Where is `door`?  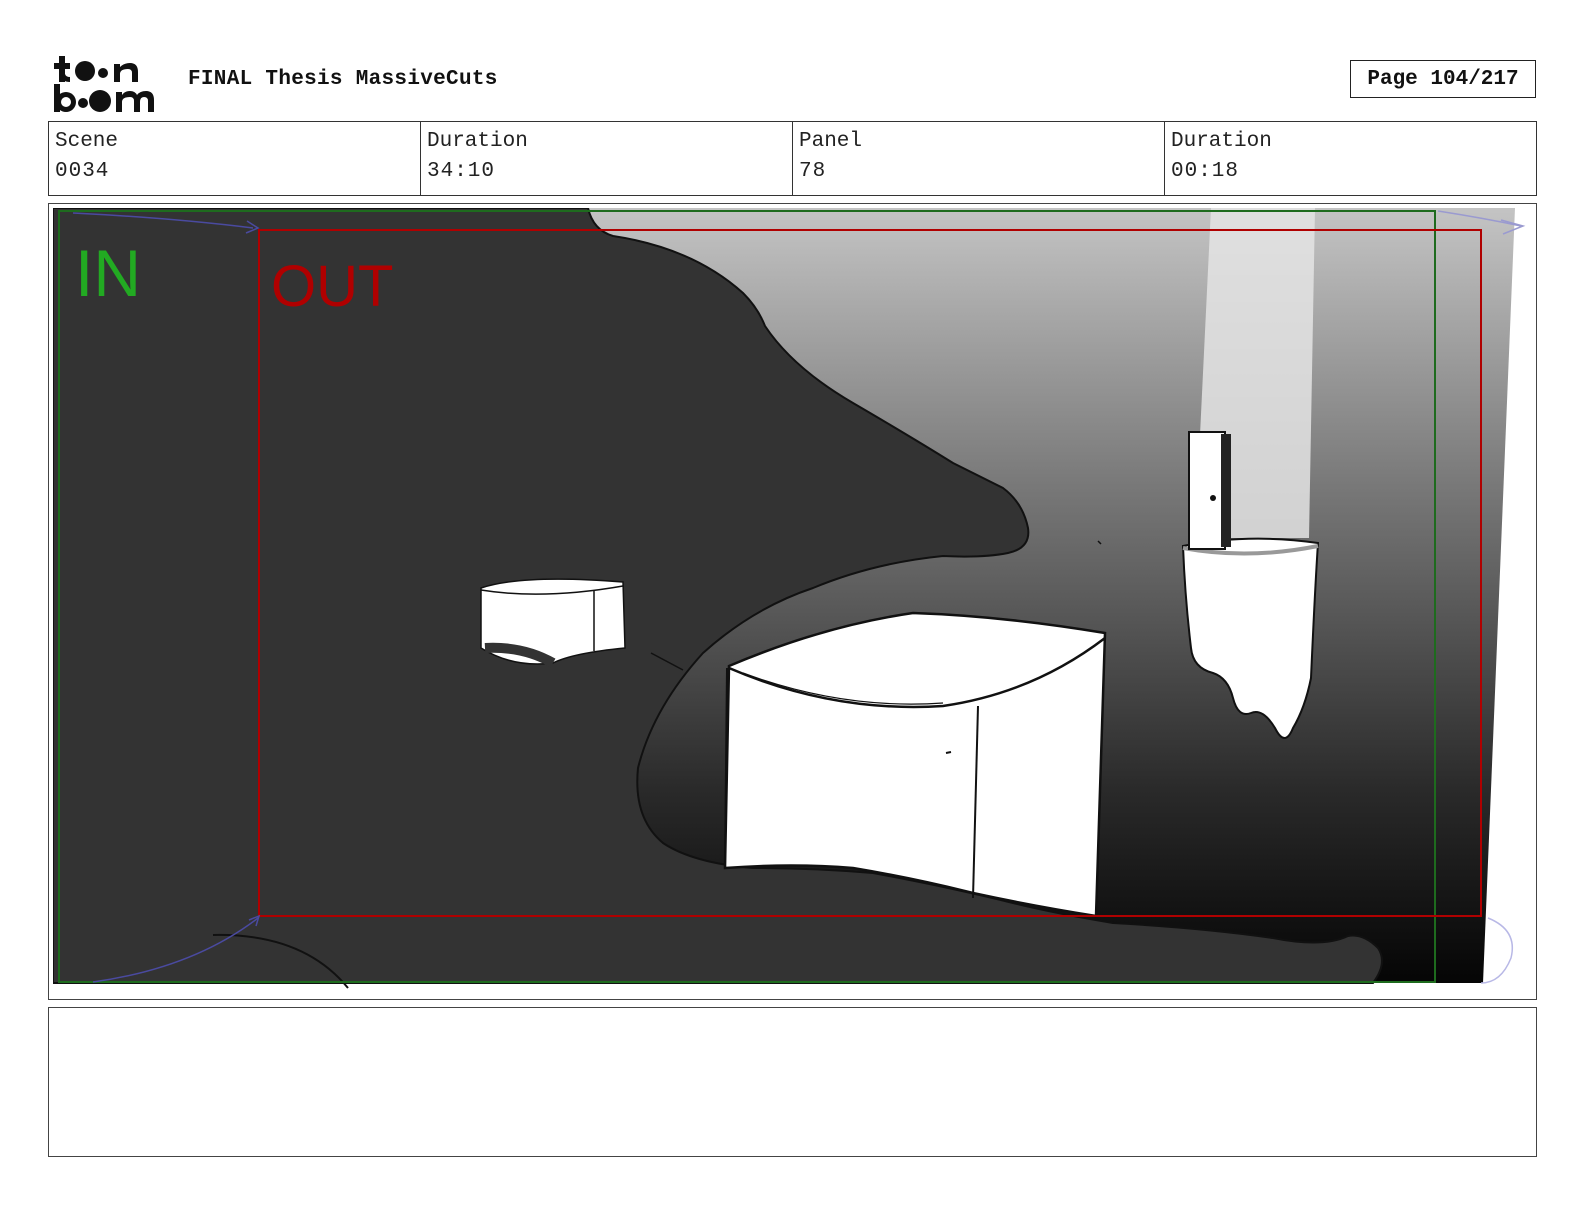
door is located at coordinates (1207, 490).